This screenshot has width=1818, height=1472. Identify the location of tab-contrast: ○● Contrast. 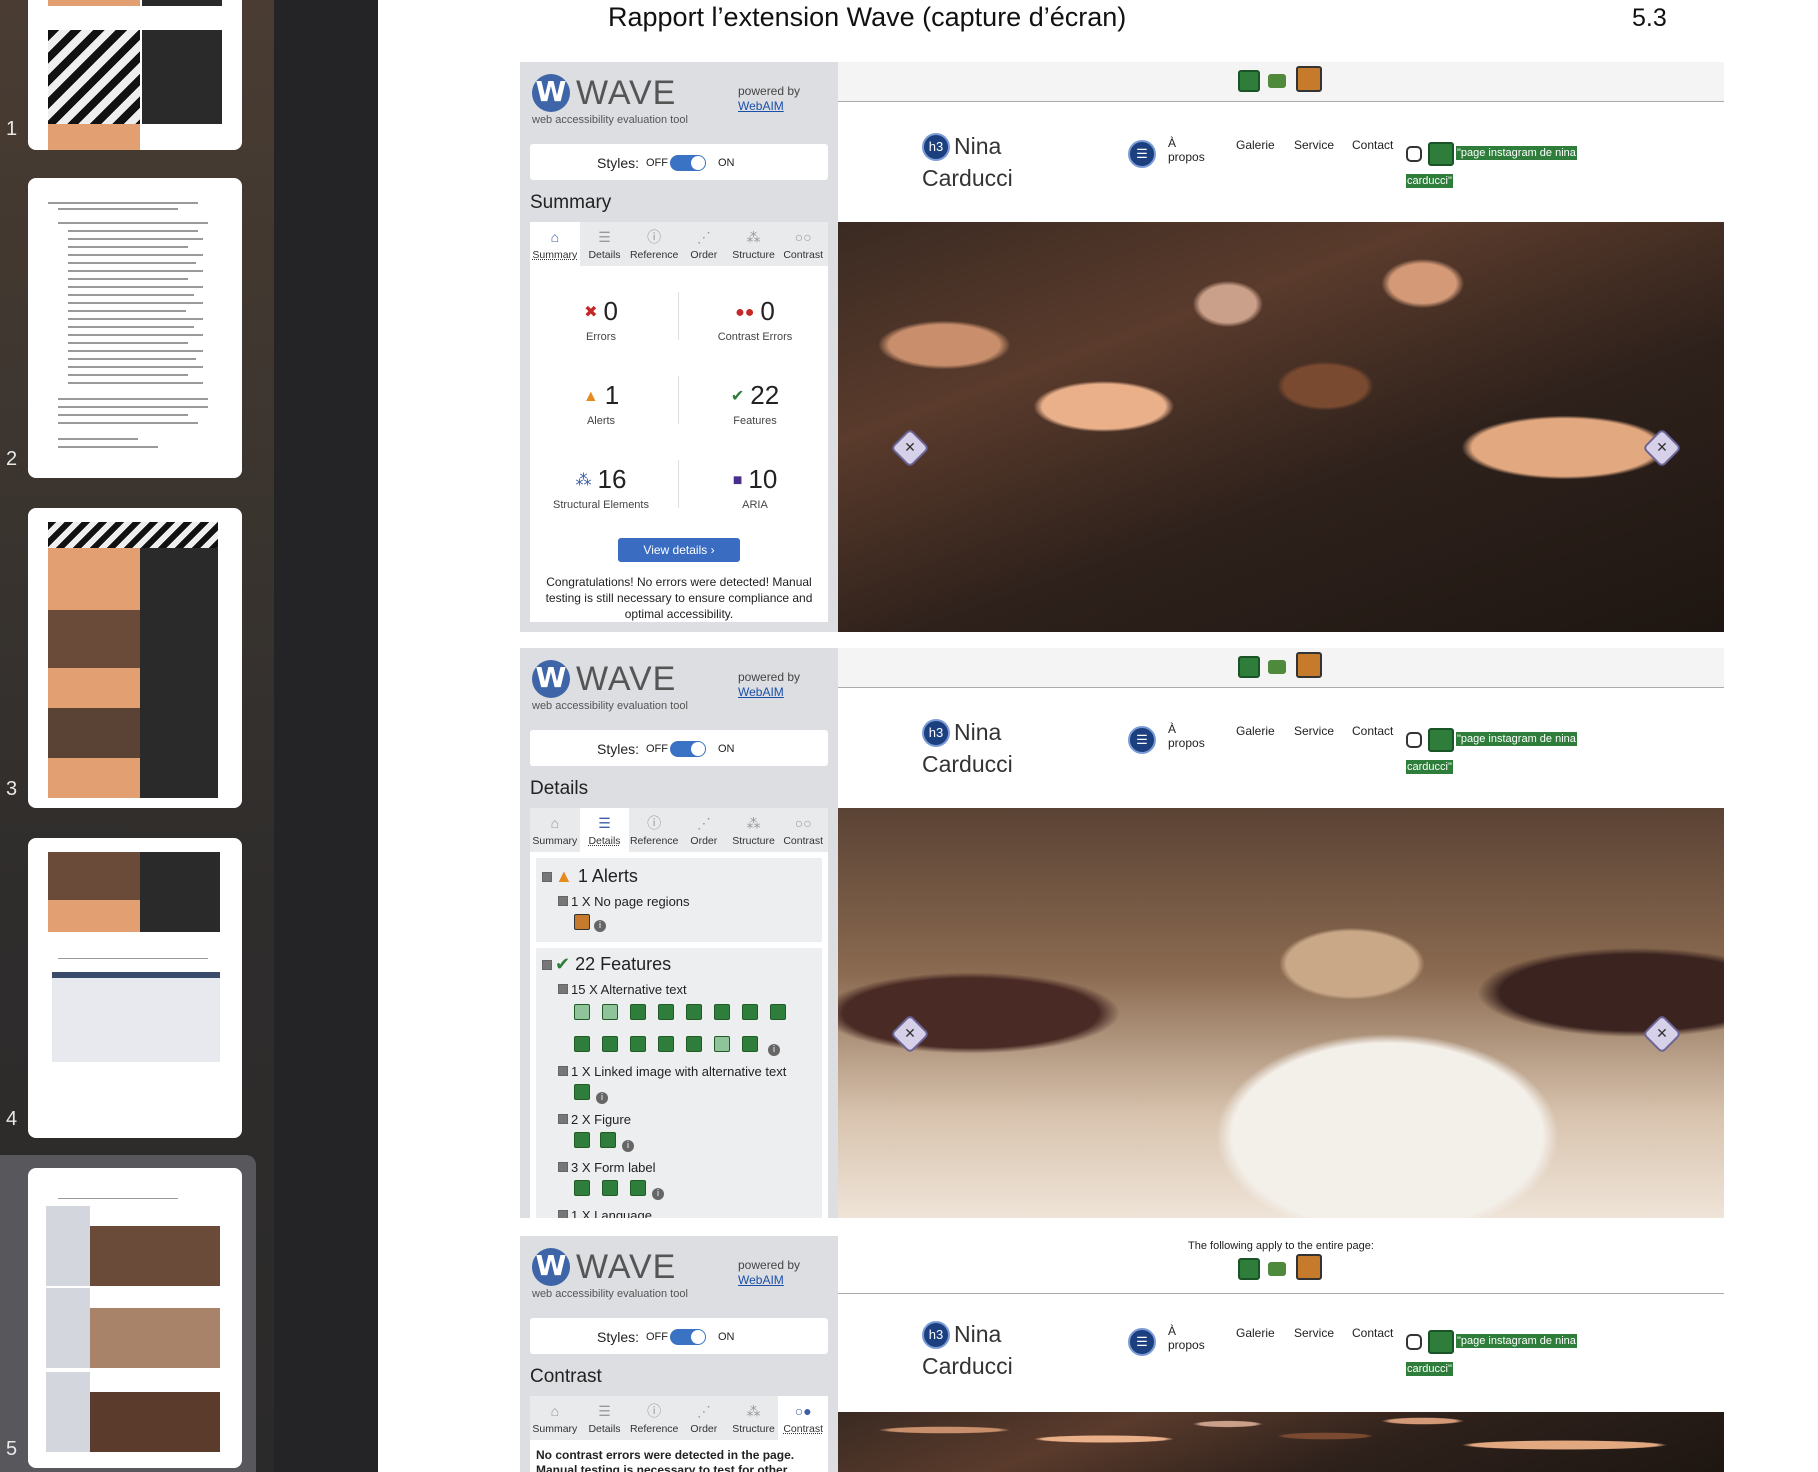
(803, 1418).